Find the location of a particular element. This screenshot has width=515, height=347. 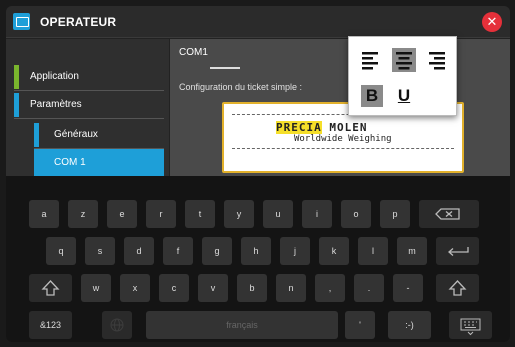

key-b: b is located at coordinates (252, 288).